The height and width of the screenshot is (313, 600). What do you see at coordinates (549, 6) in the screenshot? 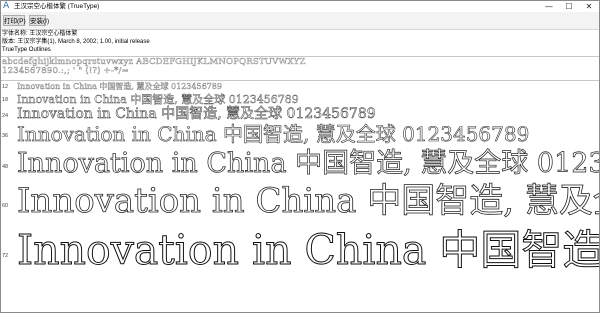
I see `minimize-icon: —` at bounding box center [549, 6].